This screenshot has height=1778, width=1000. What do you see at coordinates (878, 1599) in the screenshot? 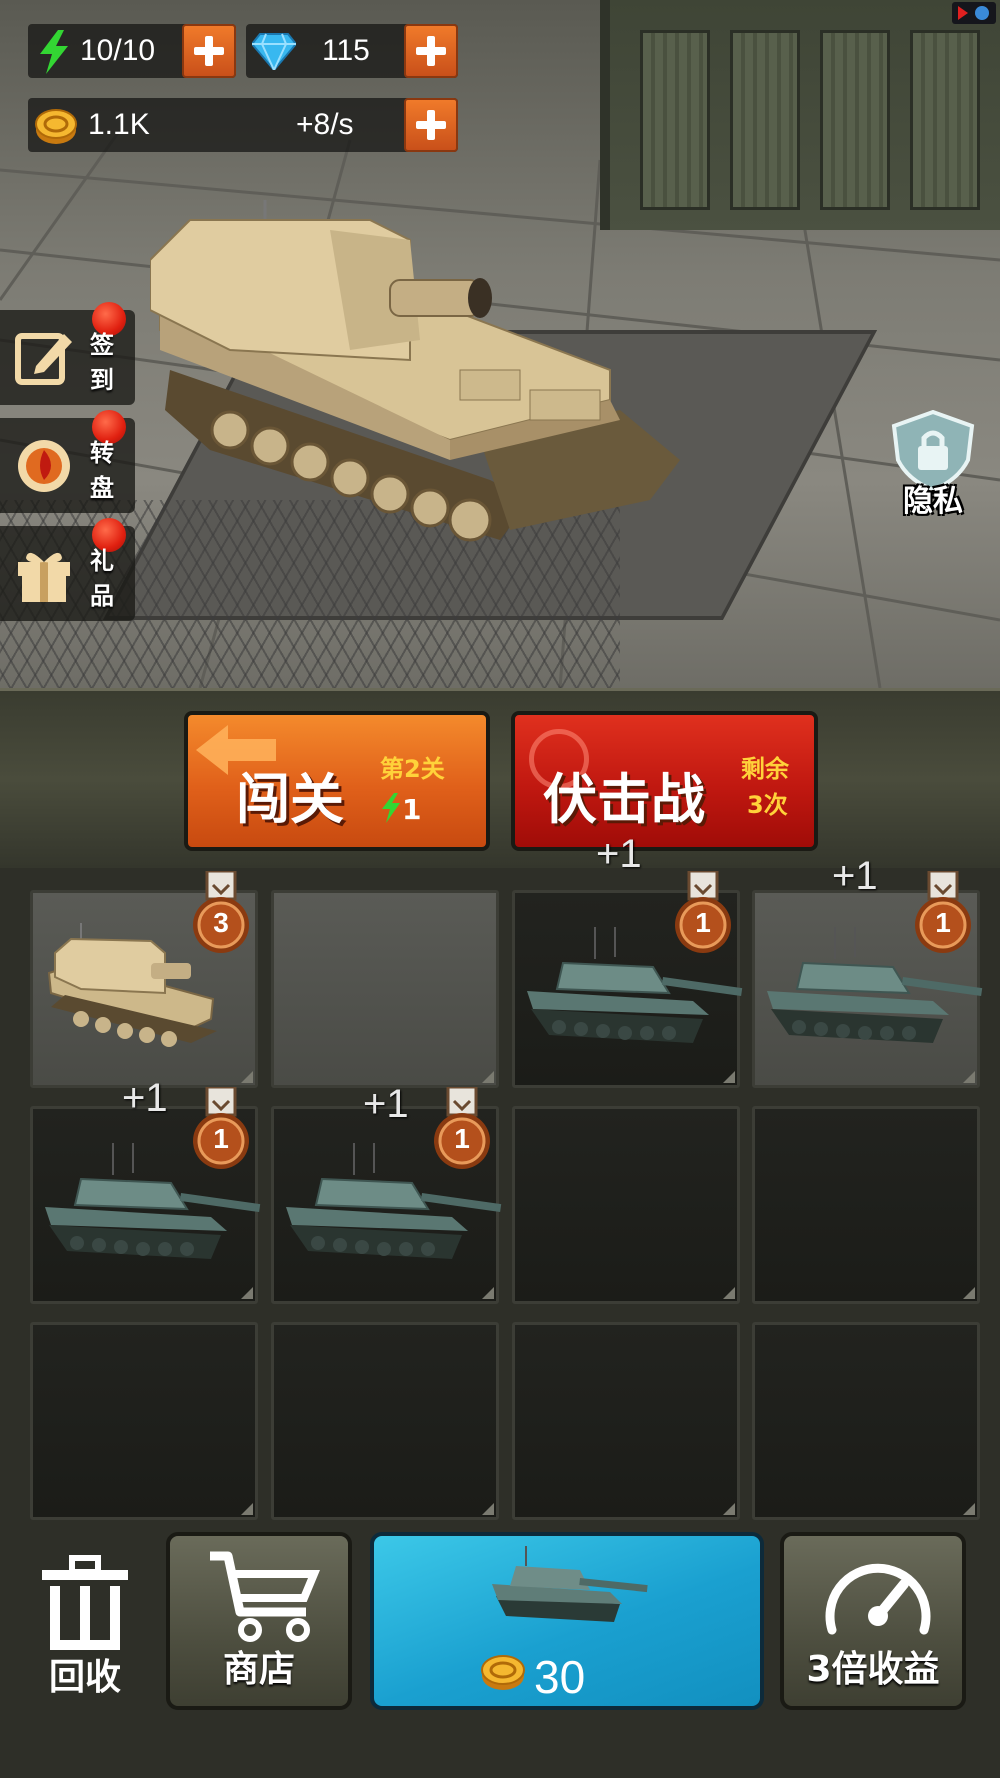
I see `speedometer-icon` at bounding box center [878, 1599].